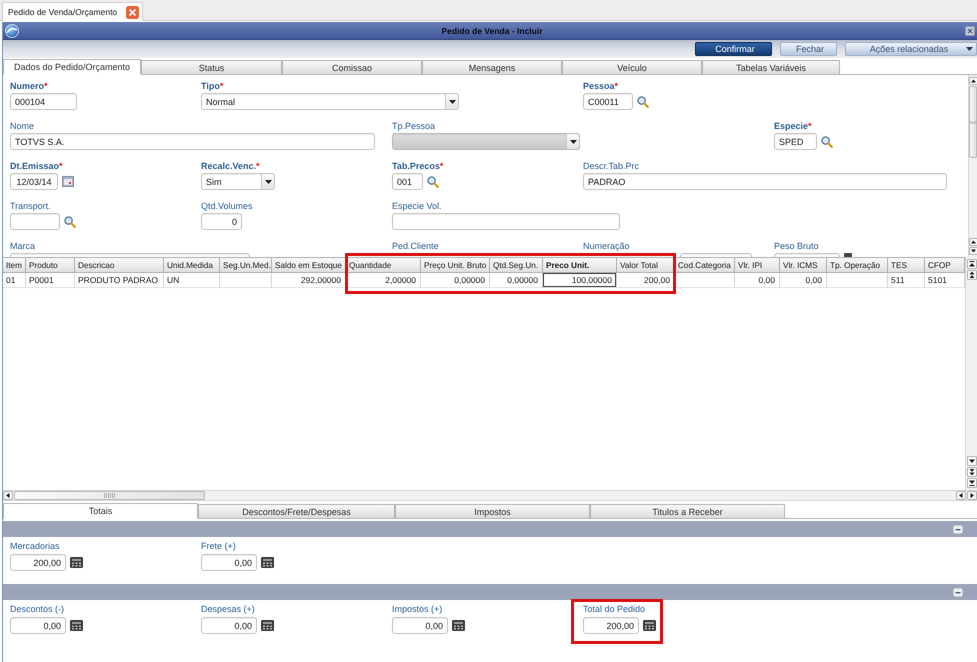 The height and width of the screenshot is (662, 977). Describe the element at coordinates (906, 265) in the screenshot. I see `column-header: TES` at that location.